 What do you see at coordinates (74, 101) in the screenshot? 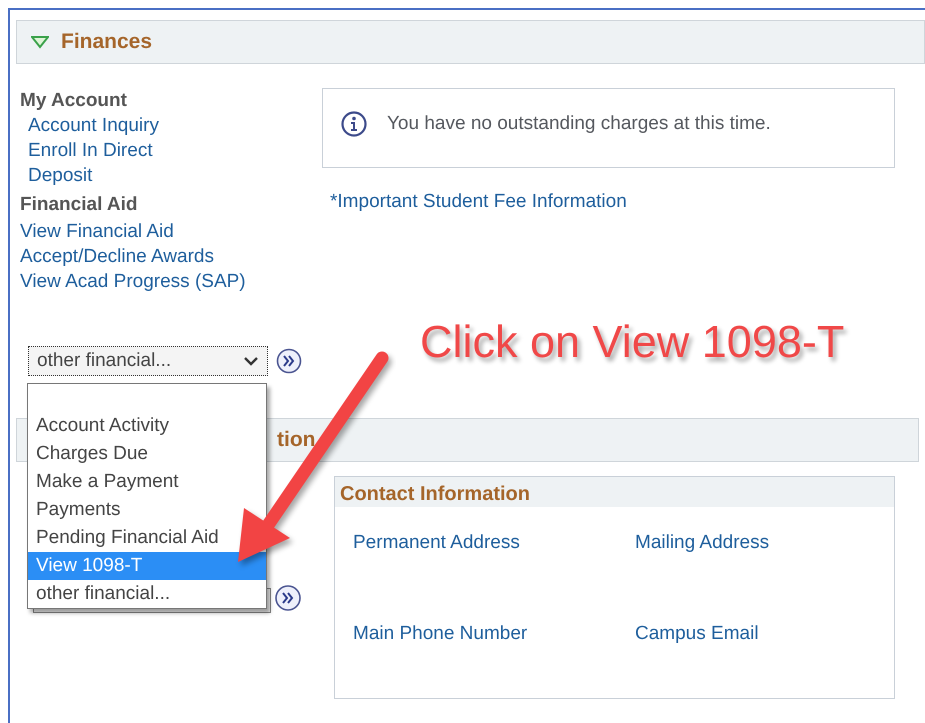
I see `group-heading: My Account` at bounding box center [74, 101].